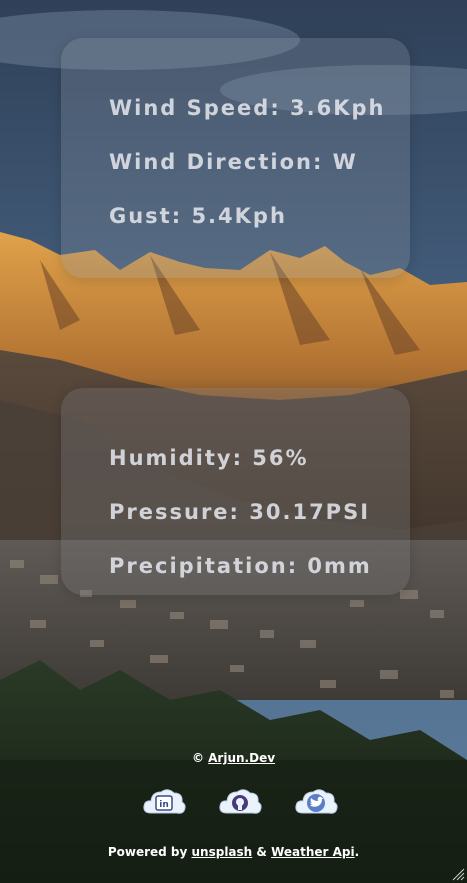 Image resolution: width=467 pixels, height=883 pixels. Describe the element at coordinates (174, 512) in the screenshot. I see `pressure-label: Pressure:` at that location.